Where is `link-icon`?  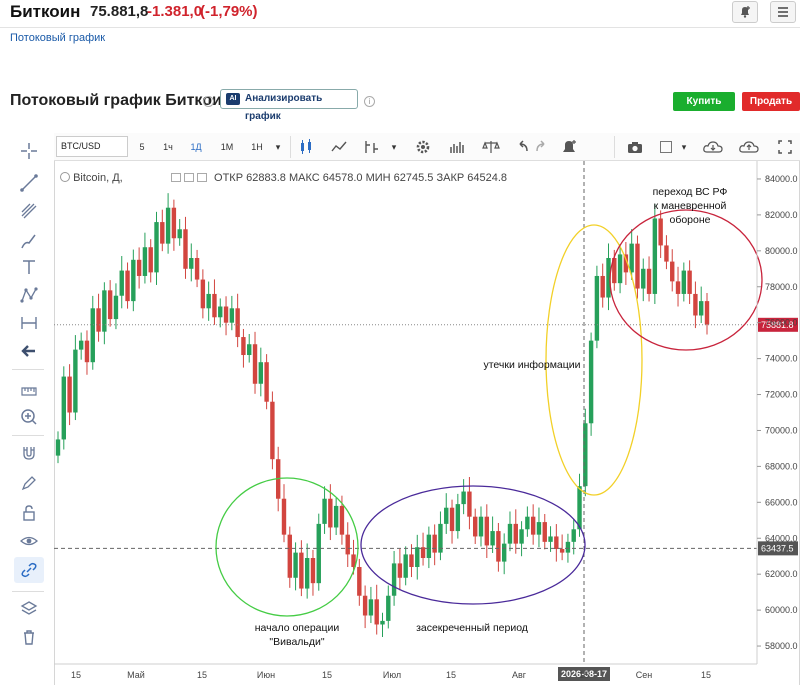
link-icon is located at coordinates (29, 570).